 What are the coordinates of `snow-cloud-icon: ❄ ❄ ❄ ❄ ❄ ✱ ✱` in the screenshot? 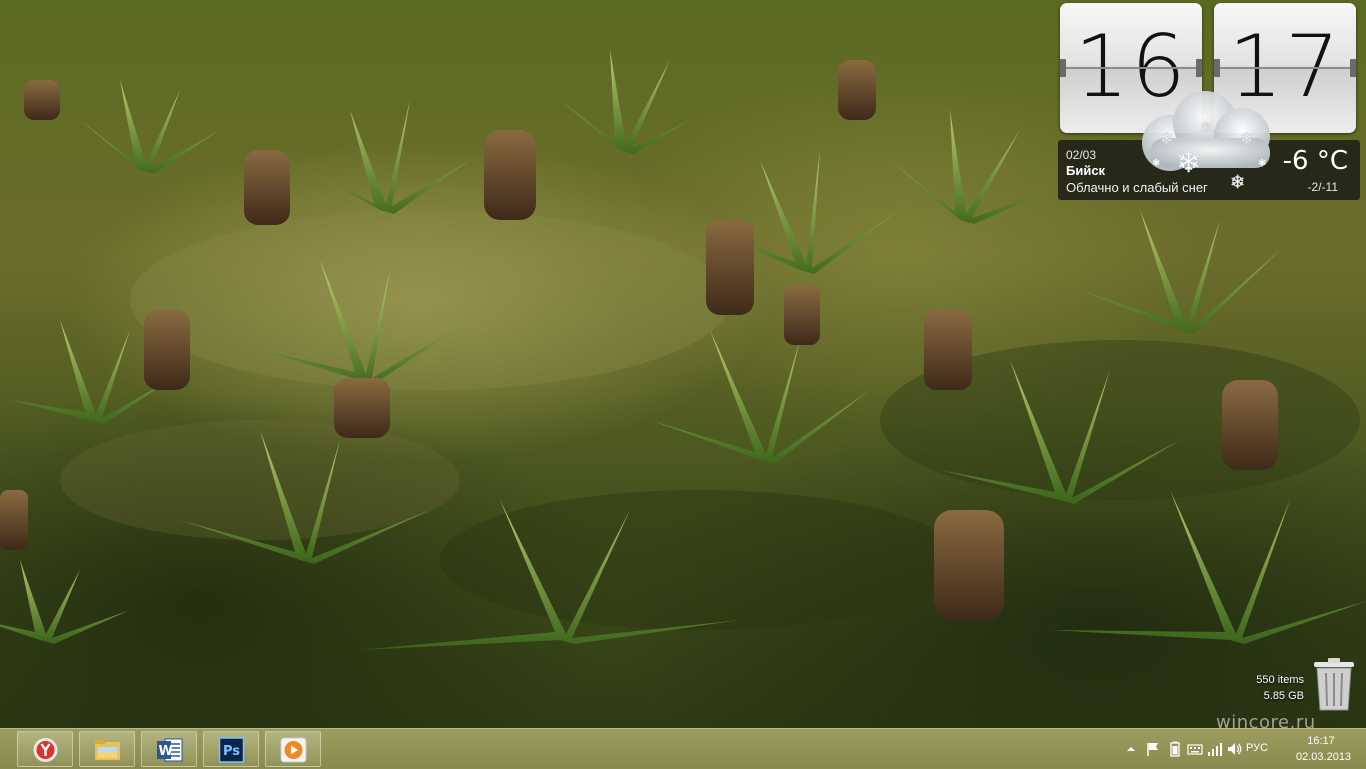 It's located at (1206, 142).